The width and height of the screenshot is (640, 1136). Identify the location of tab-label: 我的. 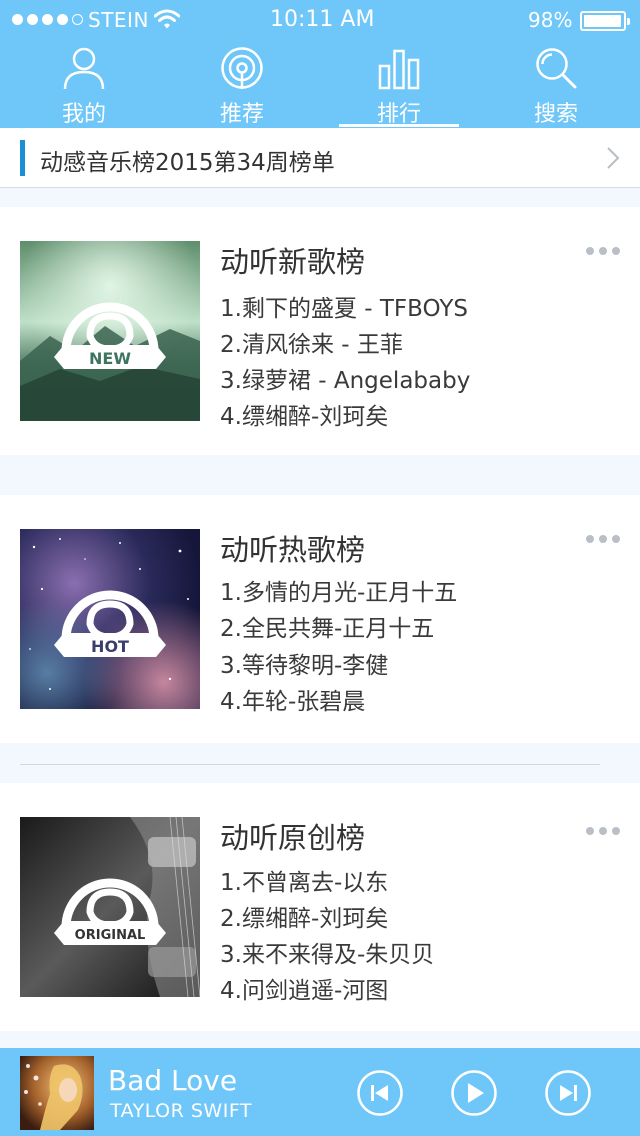
(83, 114).